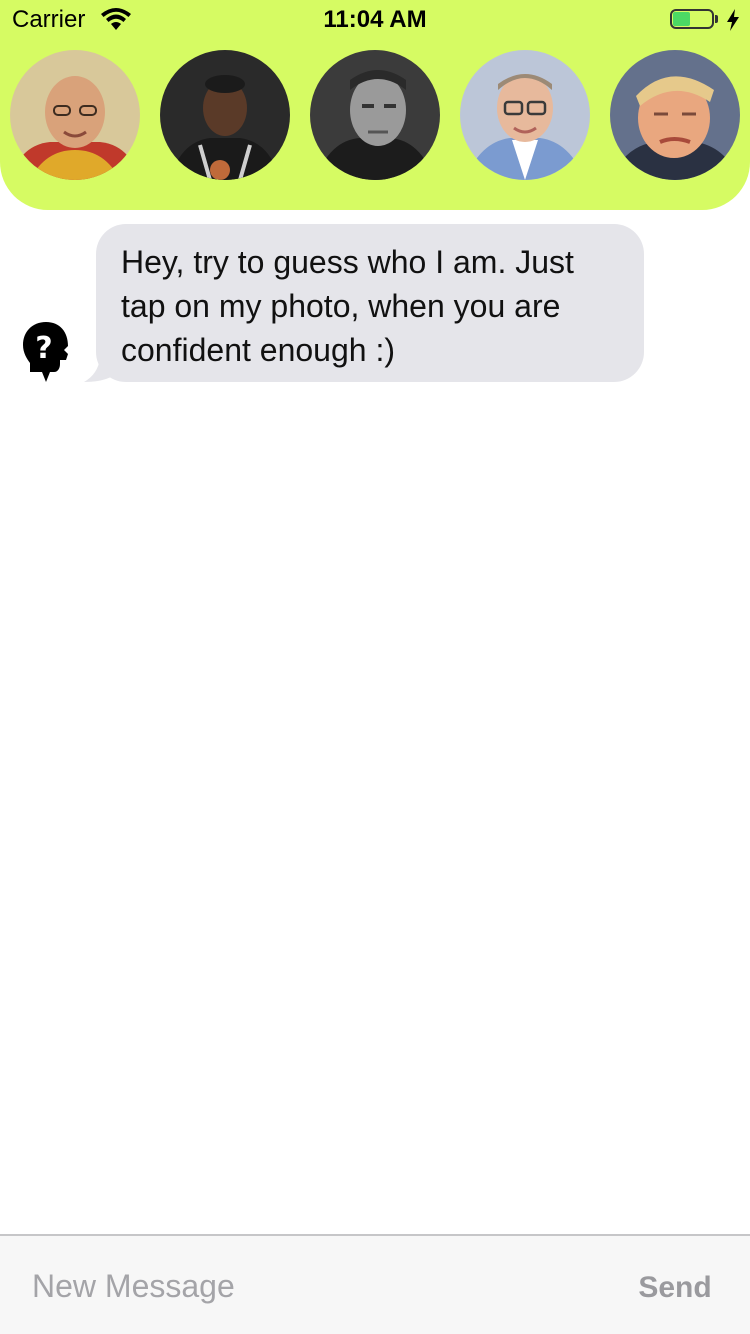  What do you see at coordinates (681, 19) in the screenshot?
I see `battery-level` at bounding box center [681, 19].